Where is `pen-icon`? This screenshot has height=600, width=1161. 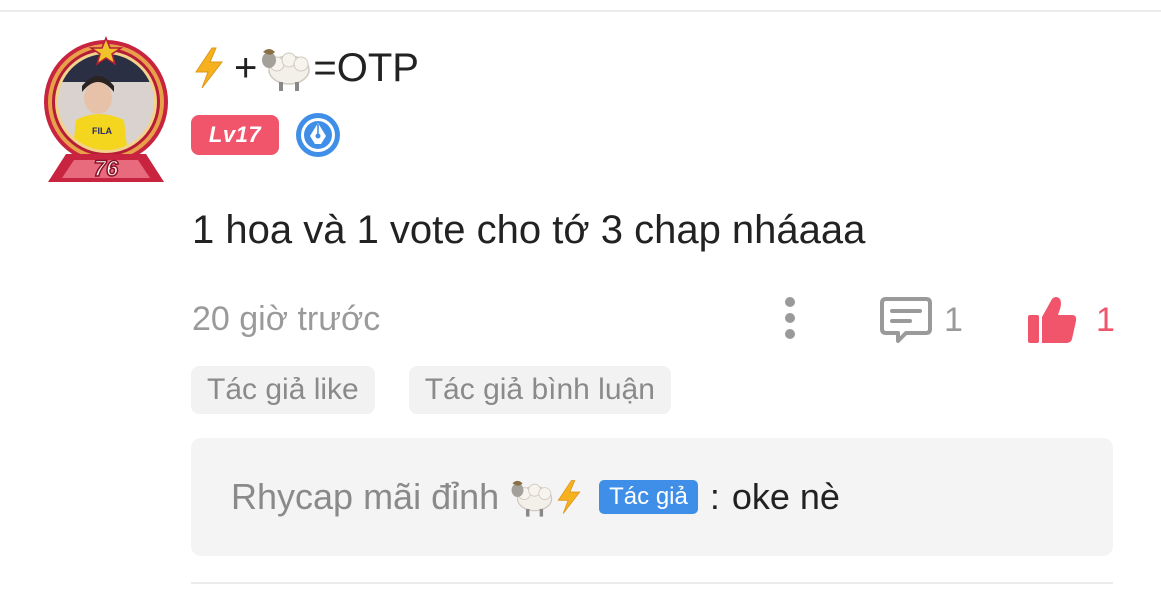 pen-icon is located at coordinates (318, 135).